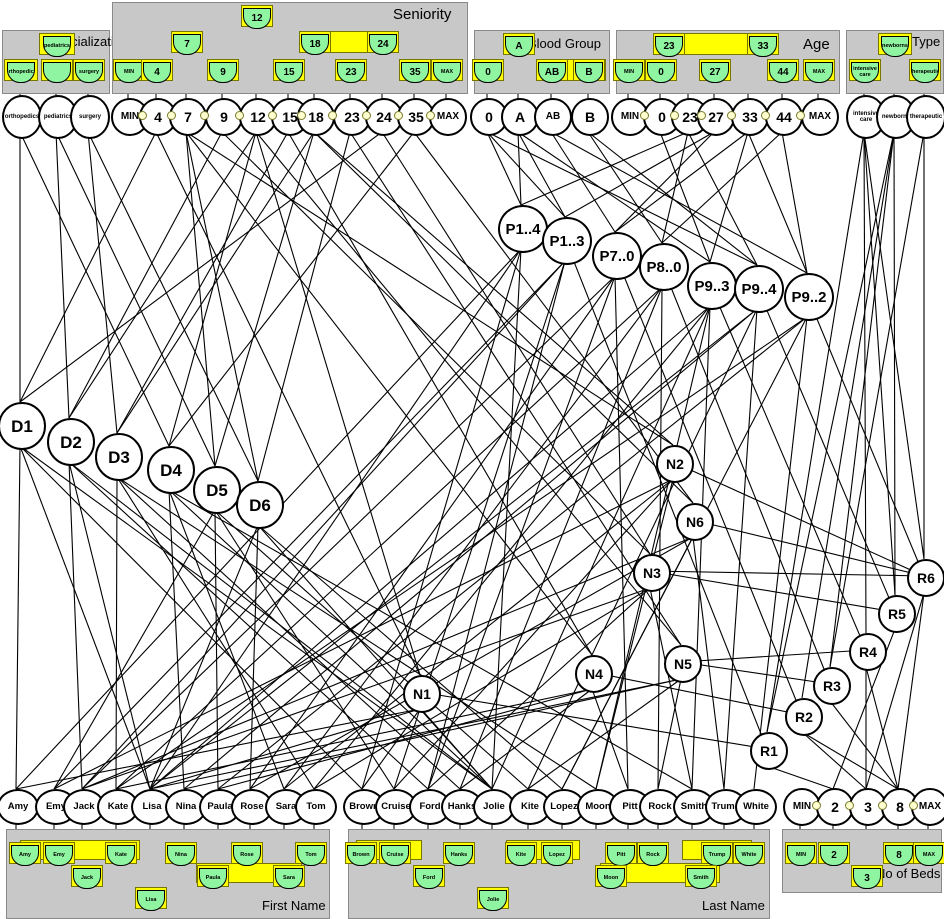 This screenshot has height=919, width=944. I want to click on object-node: P1..4, so click(523, 229).